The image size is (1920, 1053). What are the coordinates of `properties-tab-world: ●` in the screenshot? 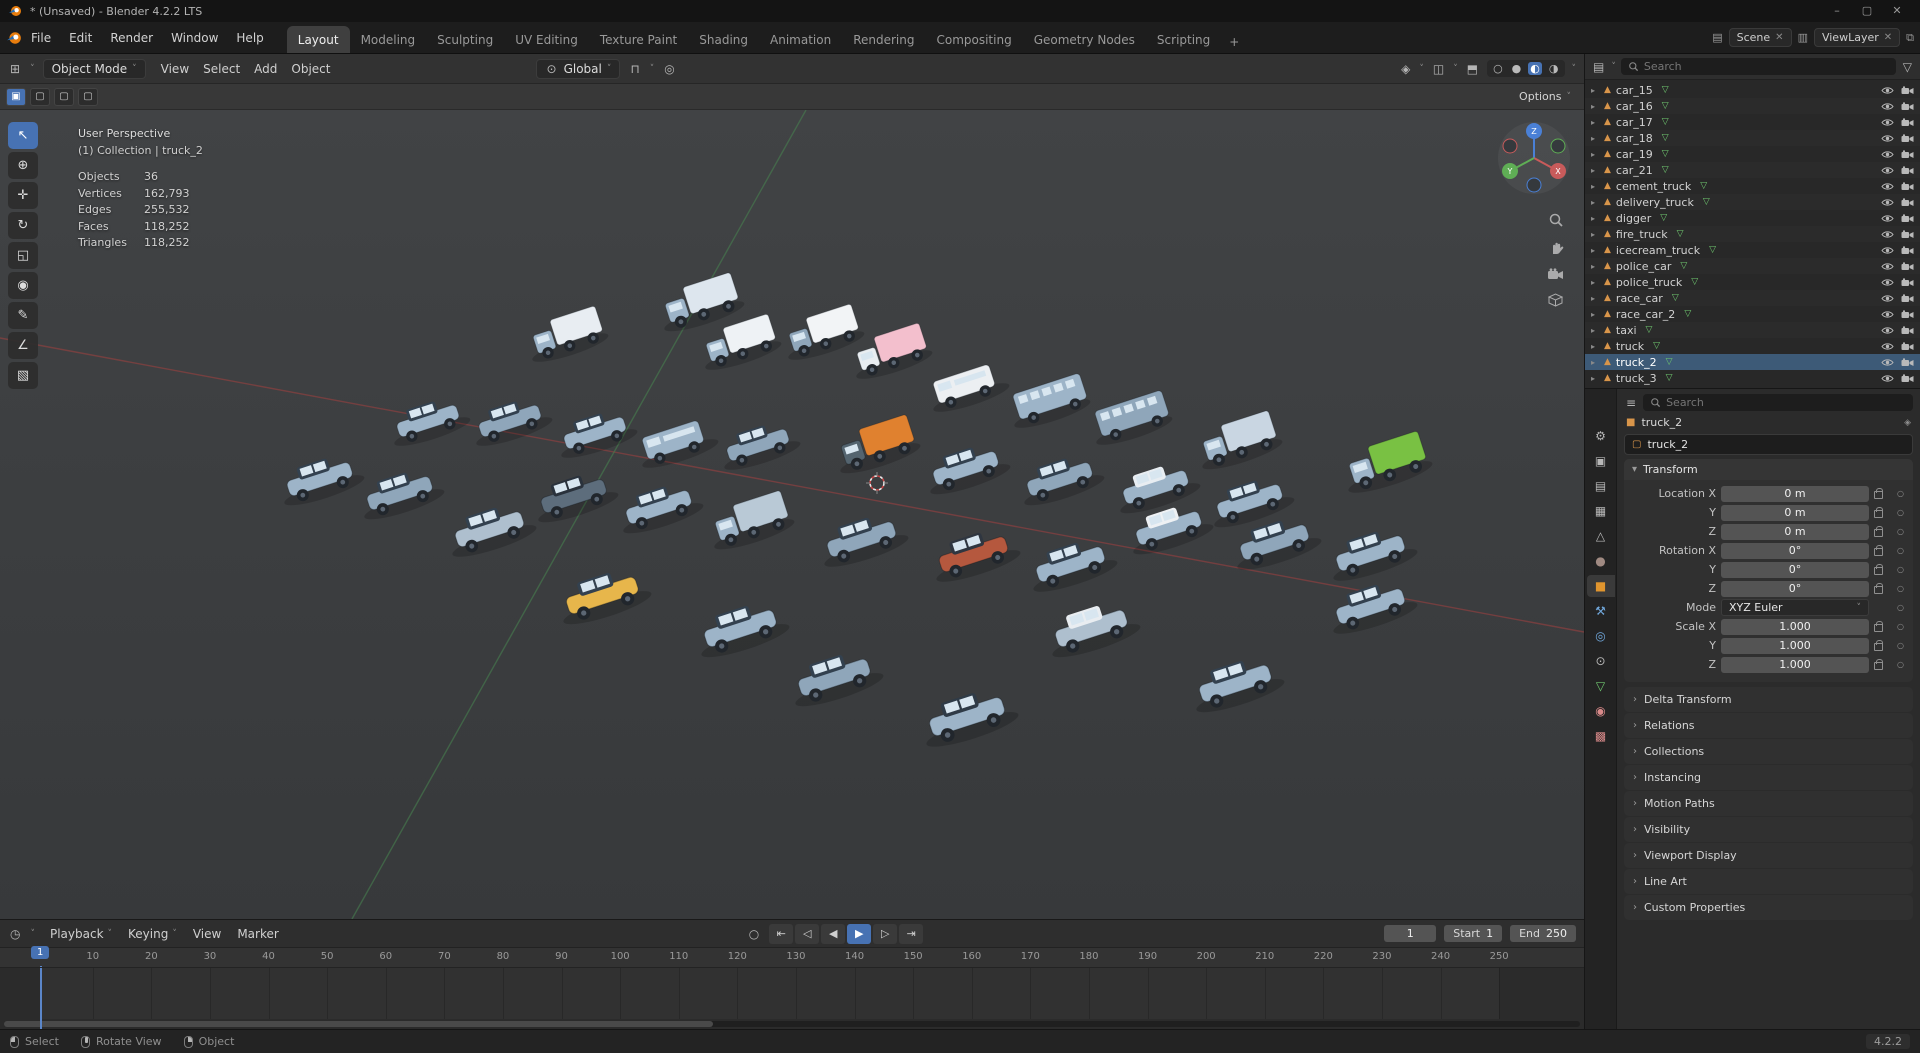 It's located at (1601, 561).